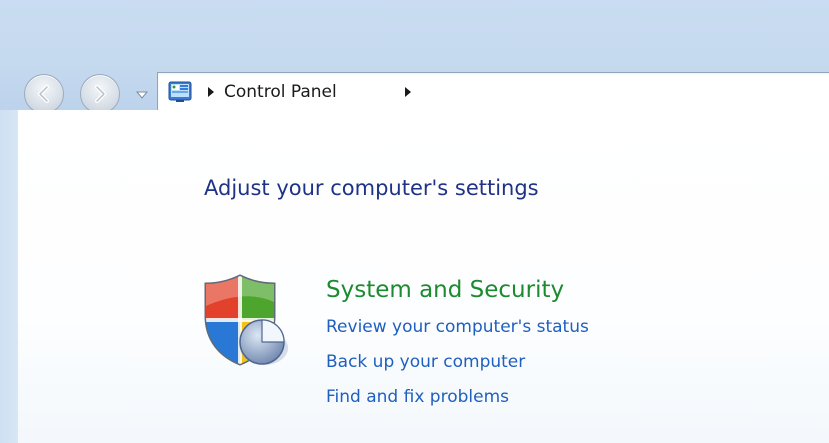 This screenshot has width=829, height=443. What do you see at coordinates (493, 92) in the screenshot?
I see `address-bar: Control Panel` at bounding box center [493, 92].